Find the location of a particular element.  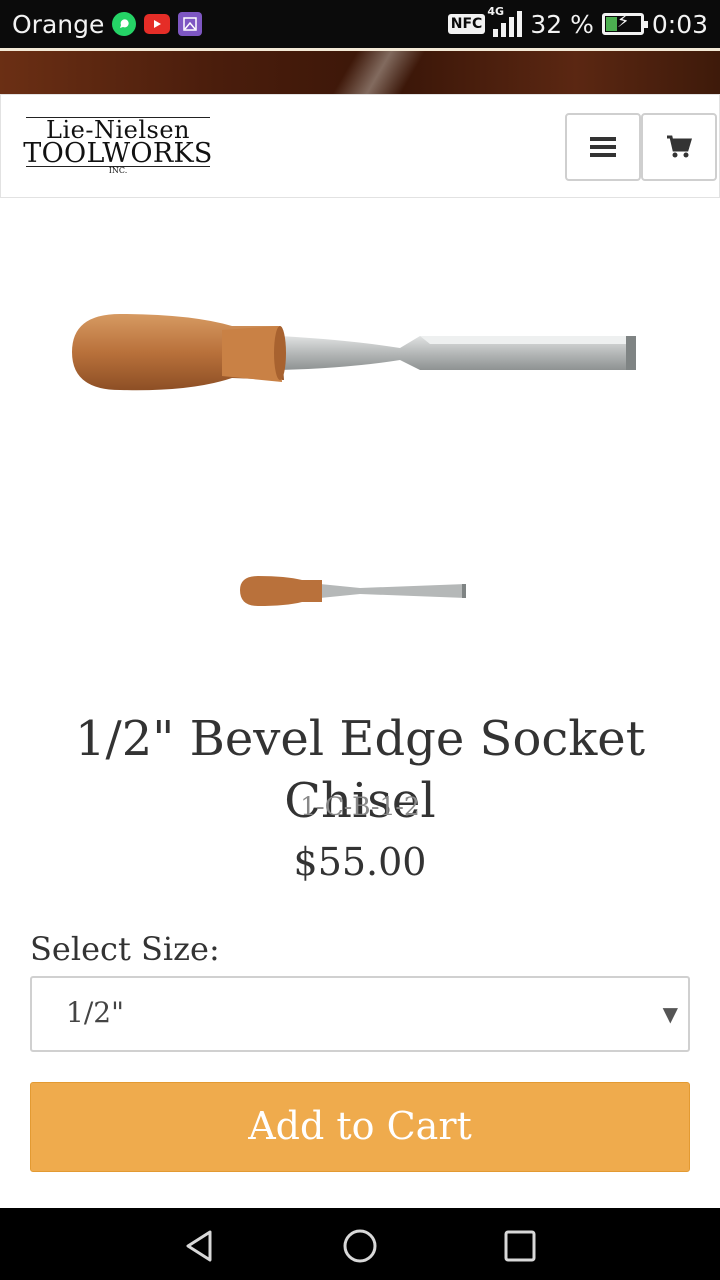

battery-charging-icon: ⚡ is located at coordinates (624, 23).